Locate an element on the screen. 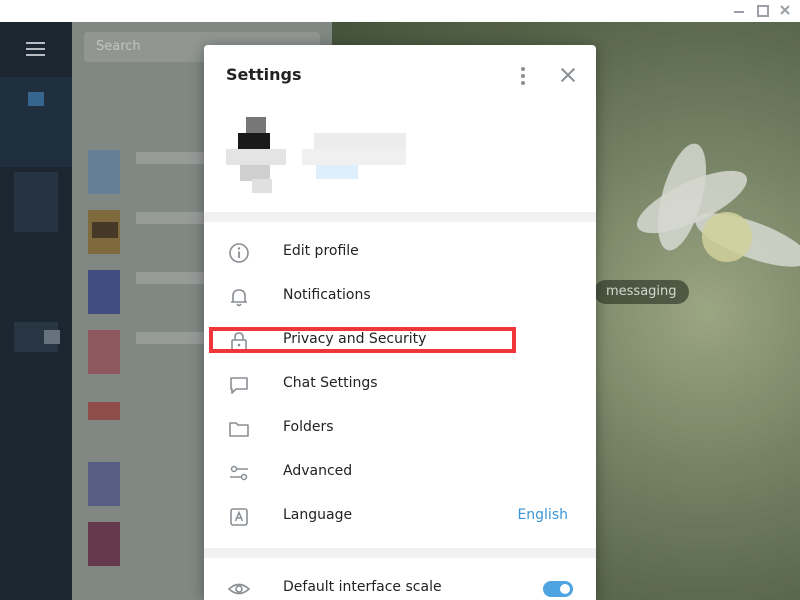 The height and width of the screenshot is (600, 800). avatar is located at coordinates (256, 156).